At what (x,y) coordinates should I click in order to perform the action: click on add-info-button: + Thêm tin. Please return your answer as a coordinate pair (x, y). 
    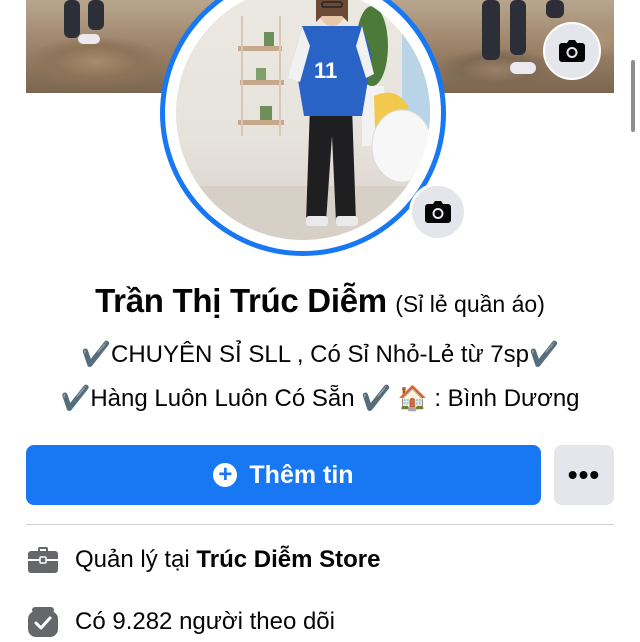
    Looking at the image, I should click on (283, 475).